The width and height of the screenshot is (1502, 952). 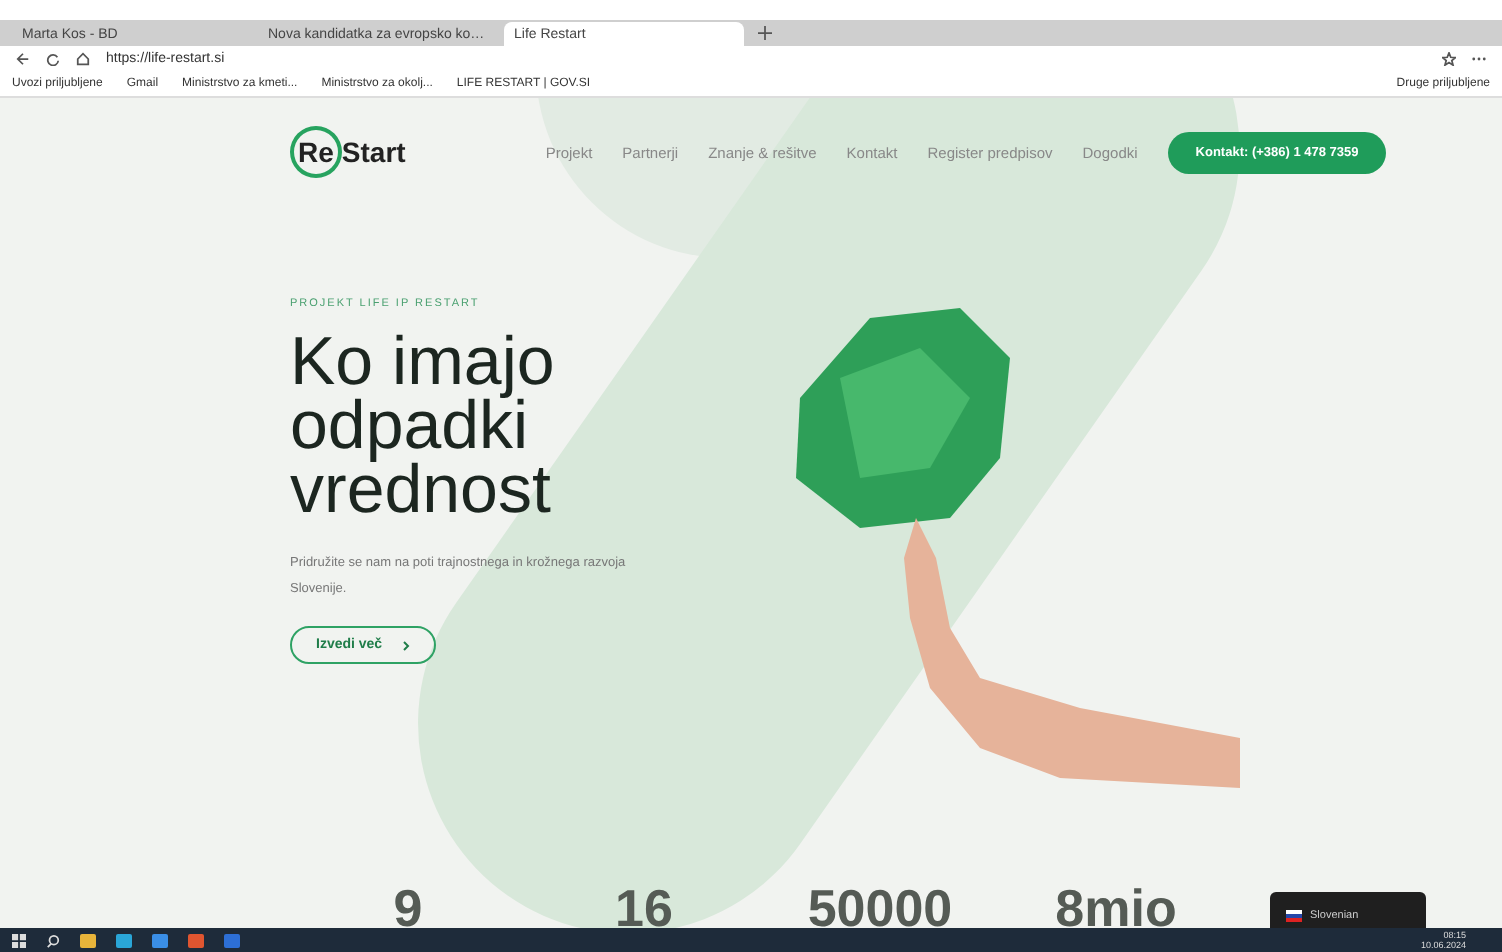 I want to click on back-icon, so click(x=23, y=59).